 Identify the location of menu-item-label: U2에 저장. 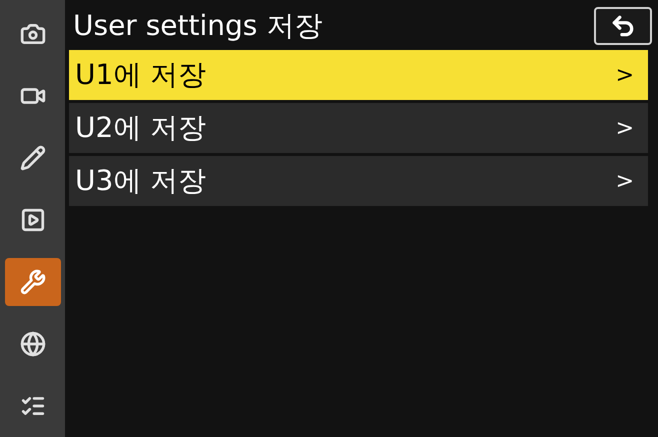
(140, 128).